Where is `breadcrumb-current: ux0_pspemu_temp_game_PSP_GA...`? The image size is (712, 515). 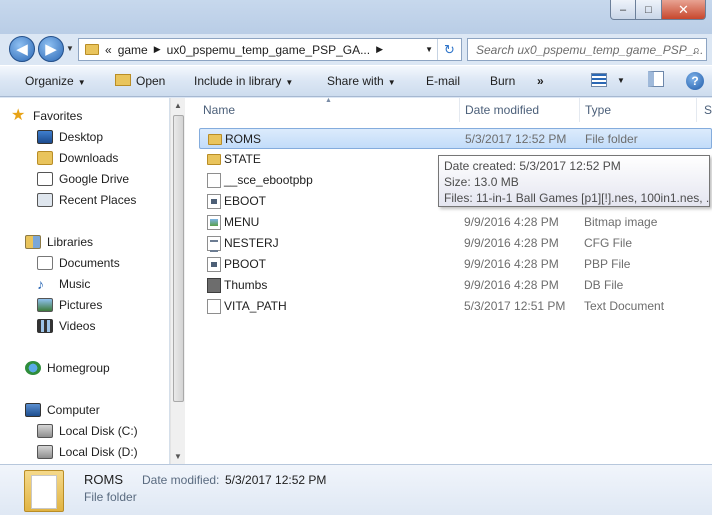
breadcrumb-current: ux0_pspemu_temp_game_PSP_GA... is located at coordinates (268, 50).